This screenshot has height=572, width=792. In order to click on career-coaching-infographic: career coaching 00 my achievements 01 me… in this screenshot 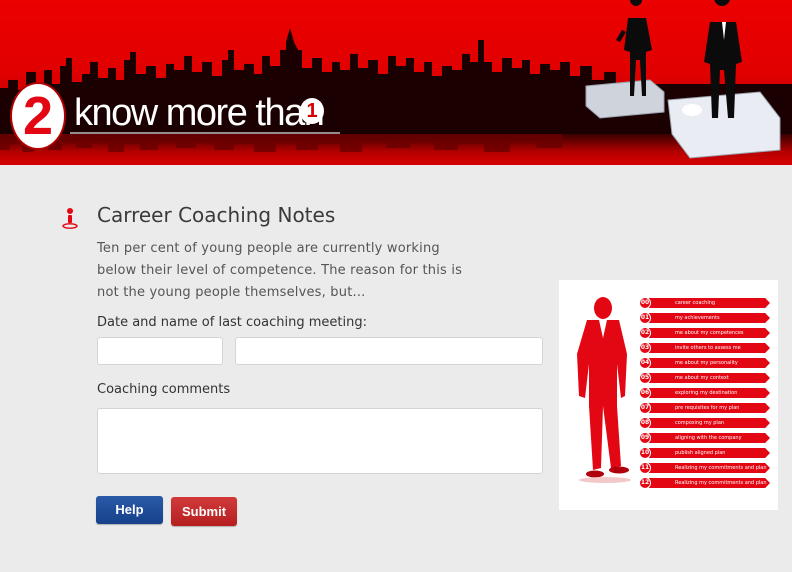, I will do `click(668, 395)`.